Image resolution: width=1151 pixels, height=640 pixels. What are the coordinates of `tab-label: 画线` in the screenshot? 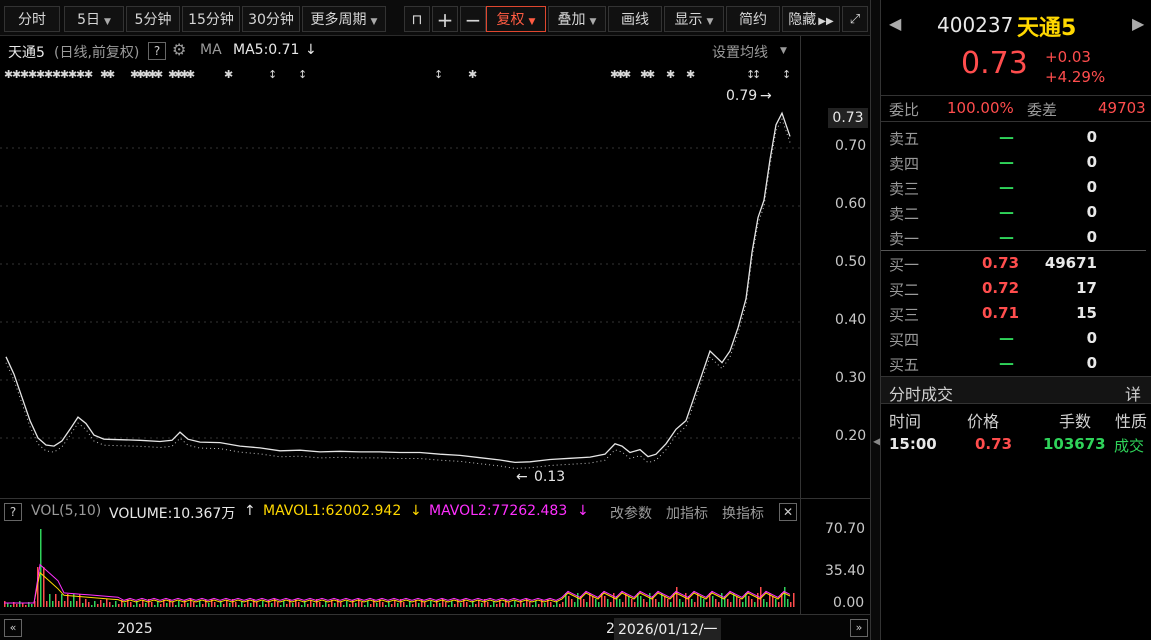 It's located at (635, 20).